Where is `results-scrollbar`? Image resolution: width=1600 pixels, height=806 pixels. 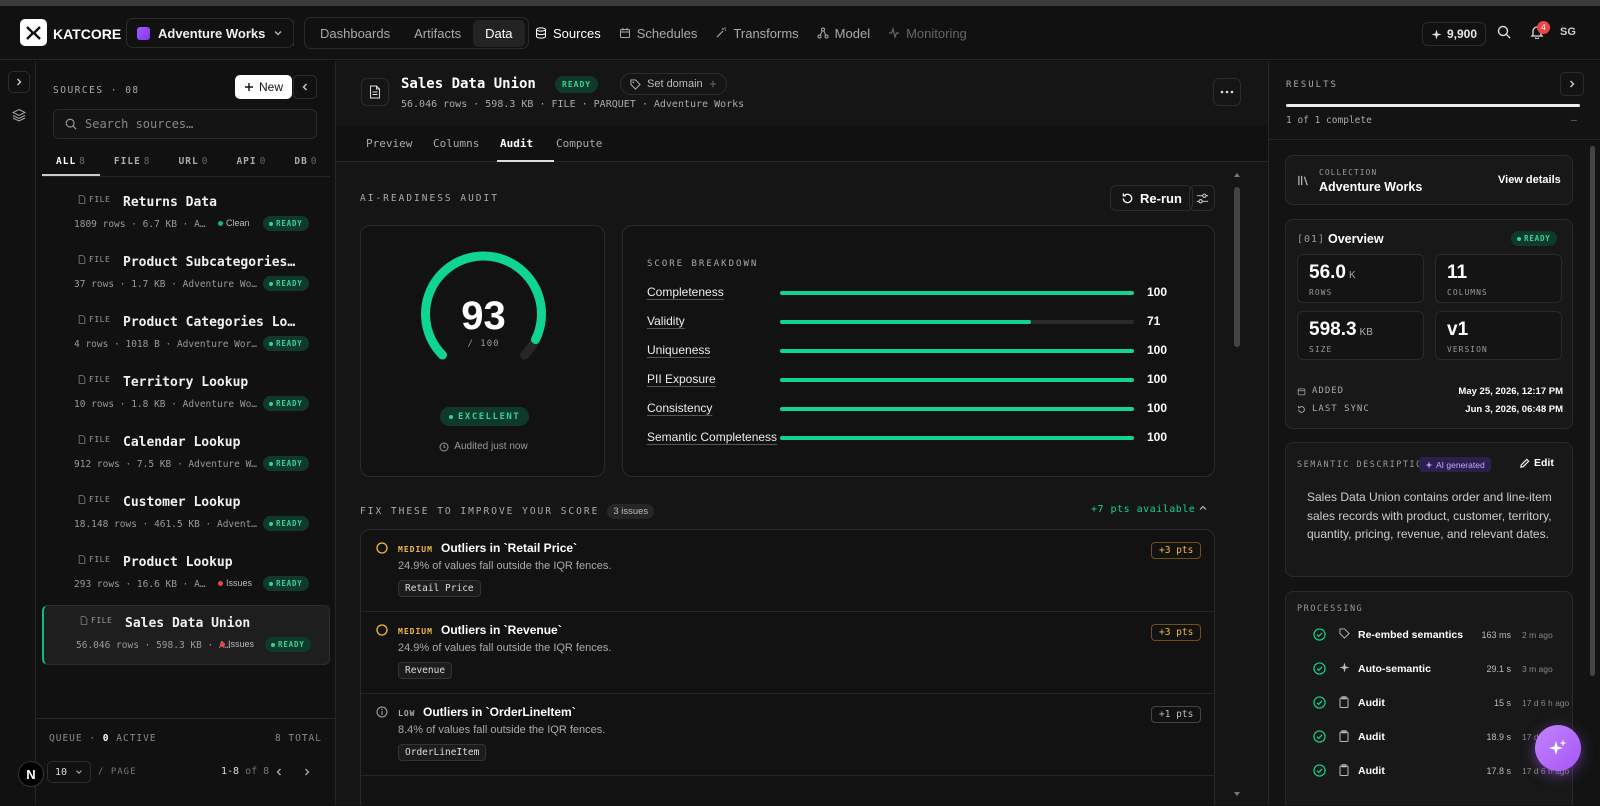
results-scrollbar is located at coordinates (1592, 471).